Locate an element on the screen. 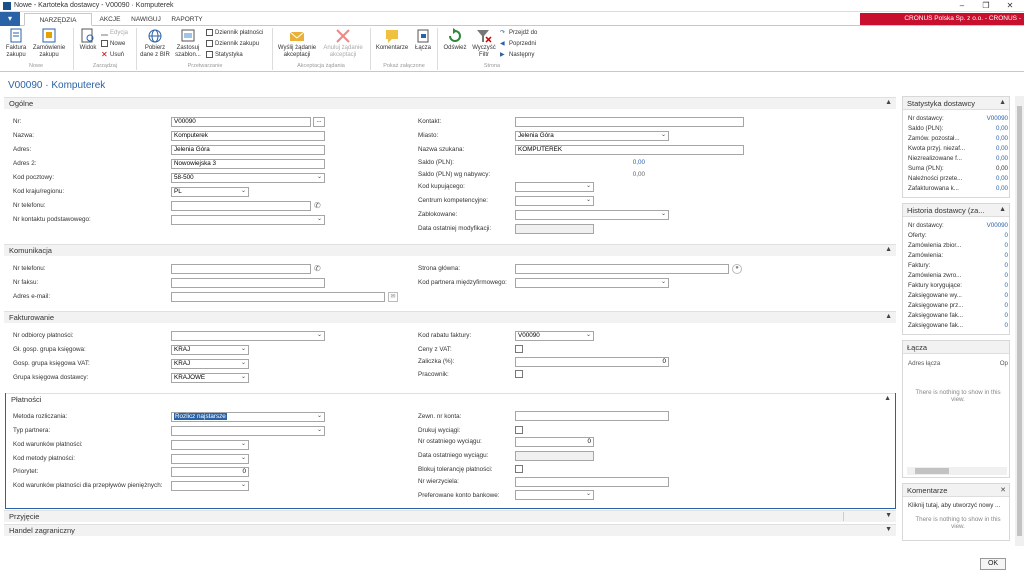 The height and width of the screenshot is (576, 1024). nr-wierzyciela-input is located at coordinates (592, 482).